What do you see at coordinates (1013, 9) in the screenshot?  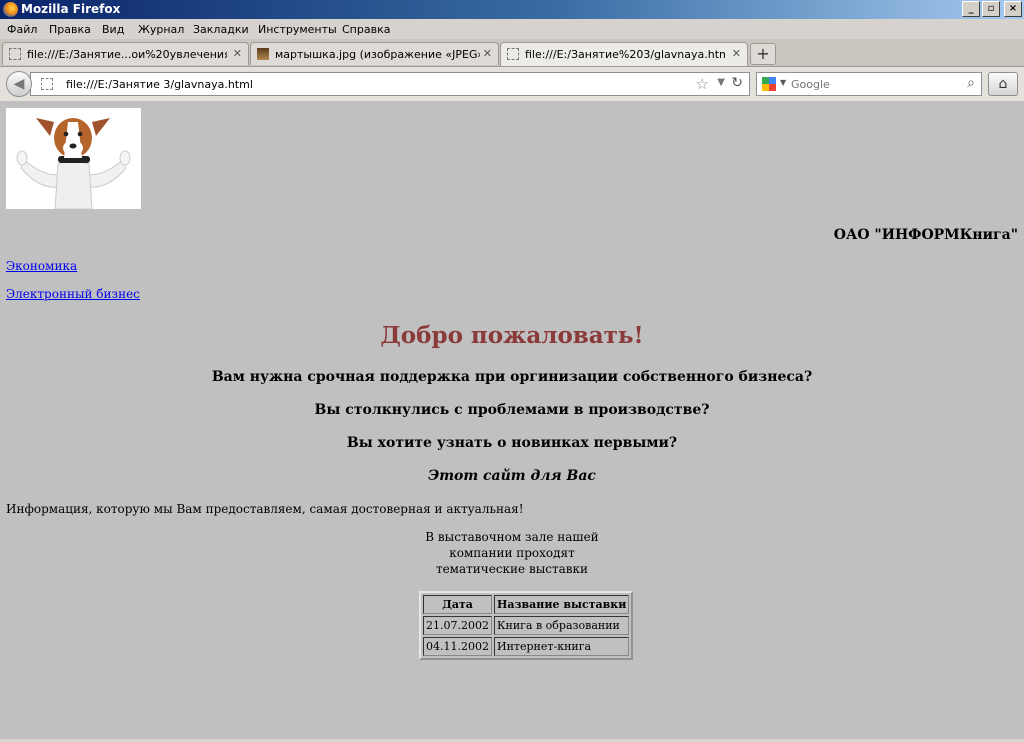 I see `close-window-button: ×` at bounding box center [1013, 9].